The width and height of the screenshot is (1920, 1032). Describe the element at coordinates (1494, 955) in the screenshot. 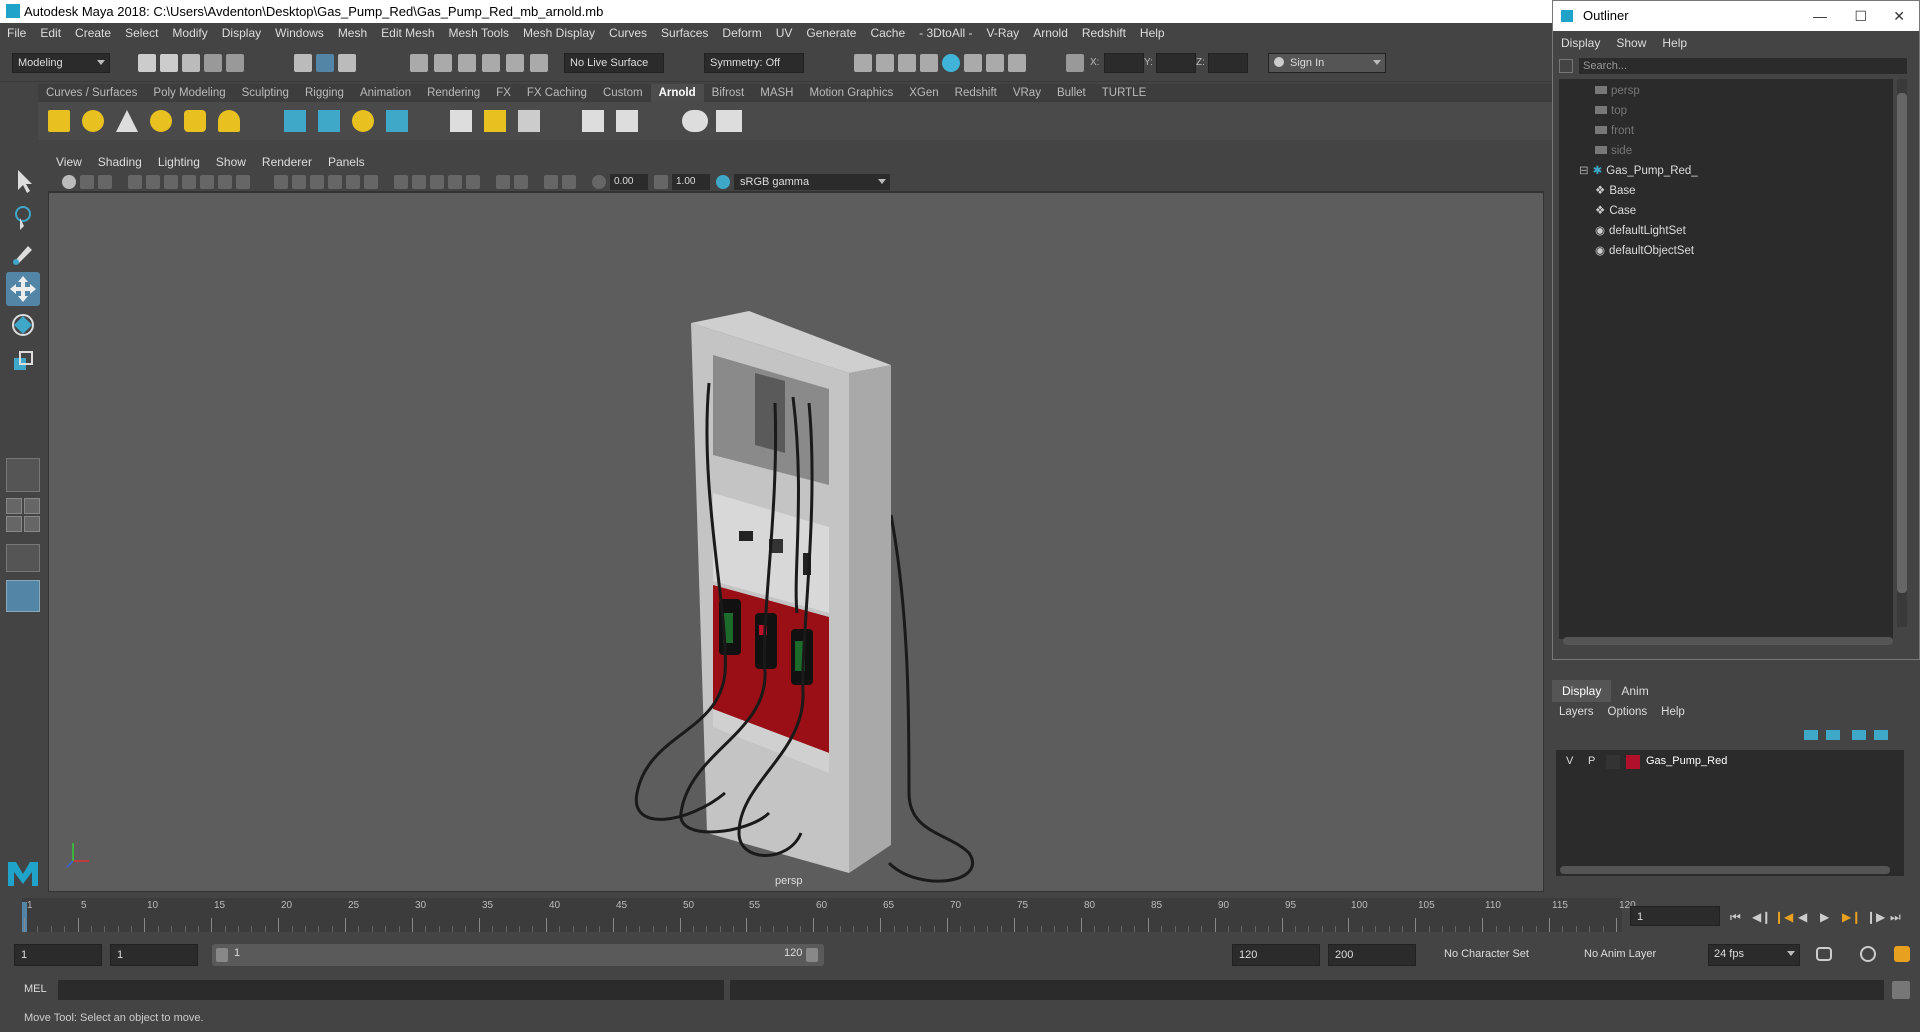

I see `character-set-dropdown: No Character Set` at that location.